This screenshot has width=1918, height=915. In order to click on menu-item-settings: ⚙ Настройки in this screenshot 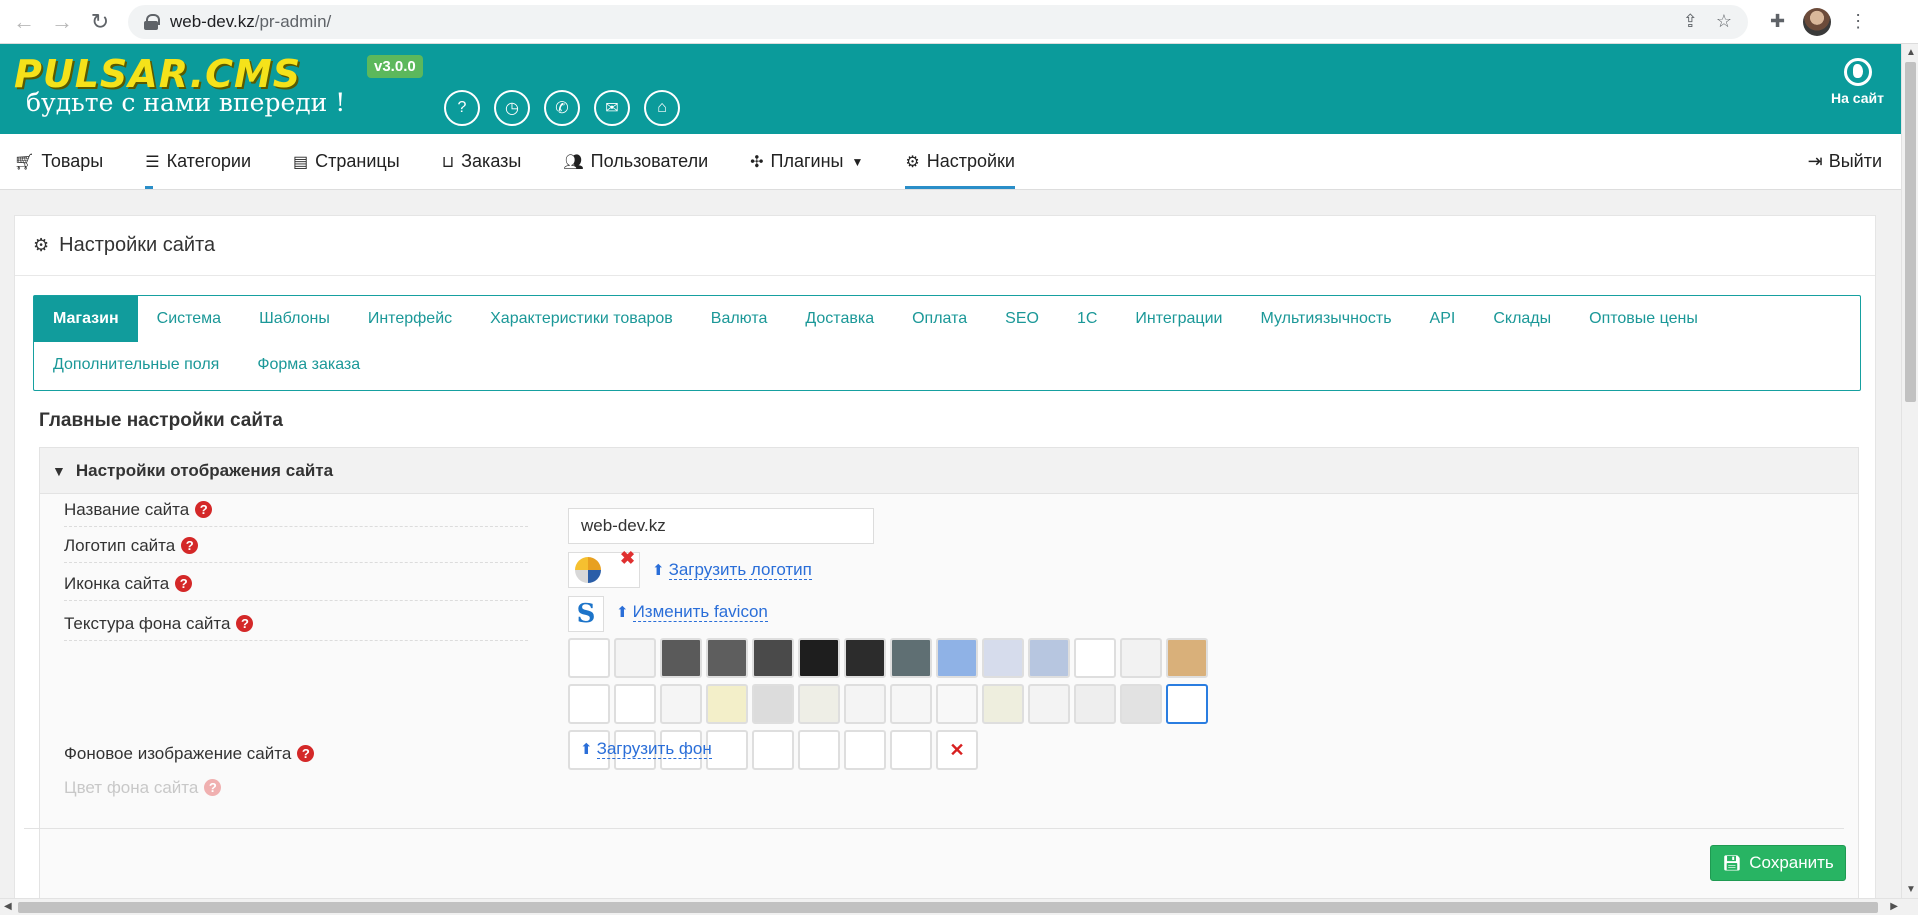, I will do `click(960, 161)`.